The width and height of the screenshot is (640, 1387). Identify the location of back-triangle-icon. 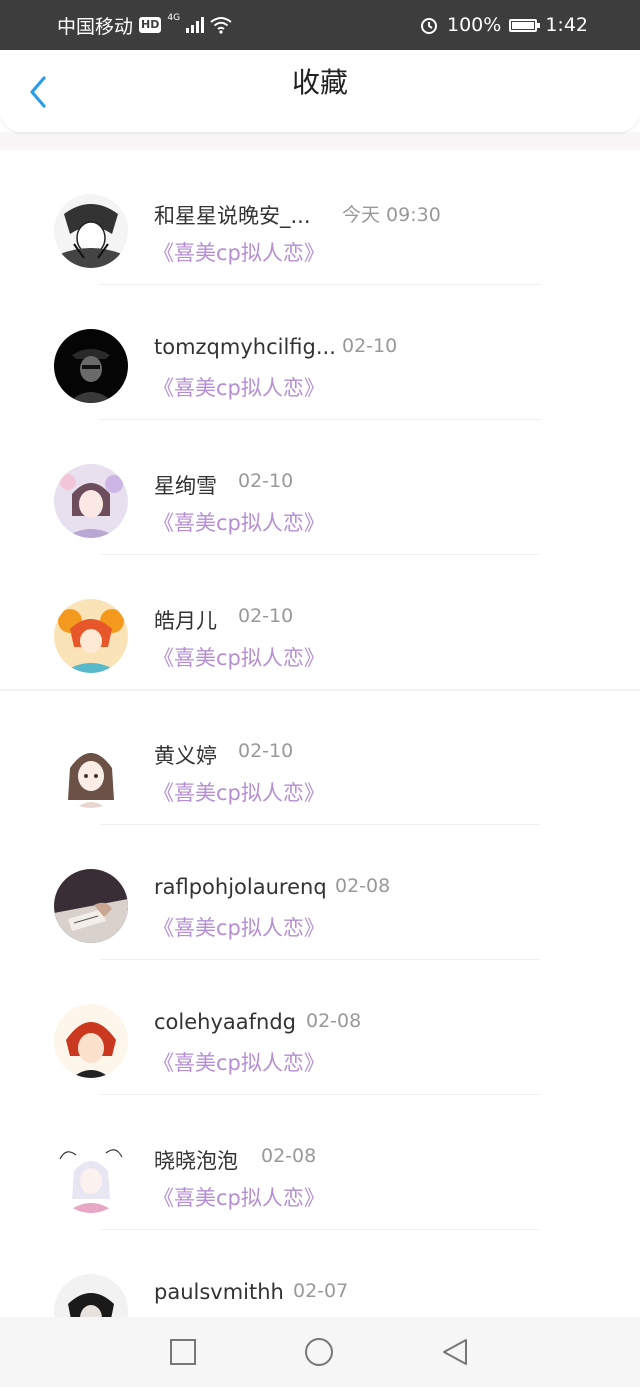
(455, 1352).